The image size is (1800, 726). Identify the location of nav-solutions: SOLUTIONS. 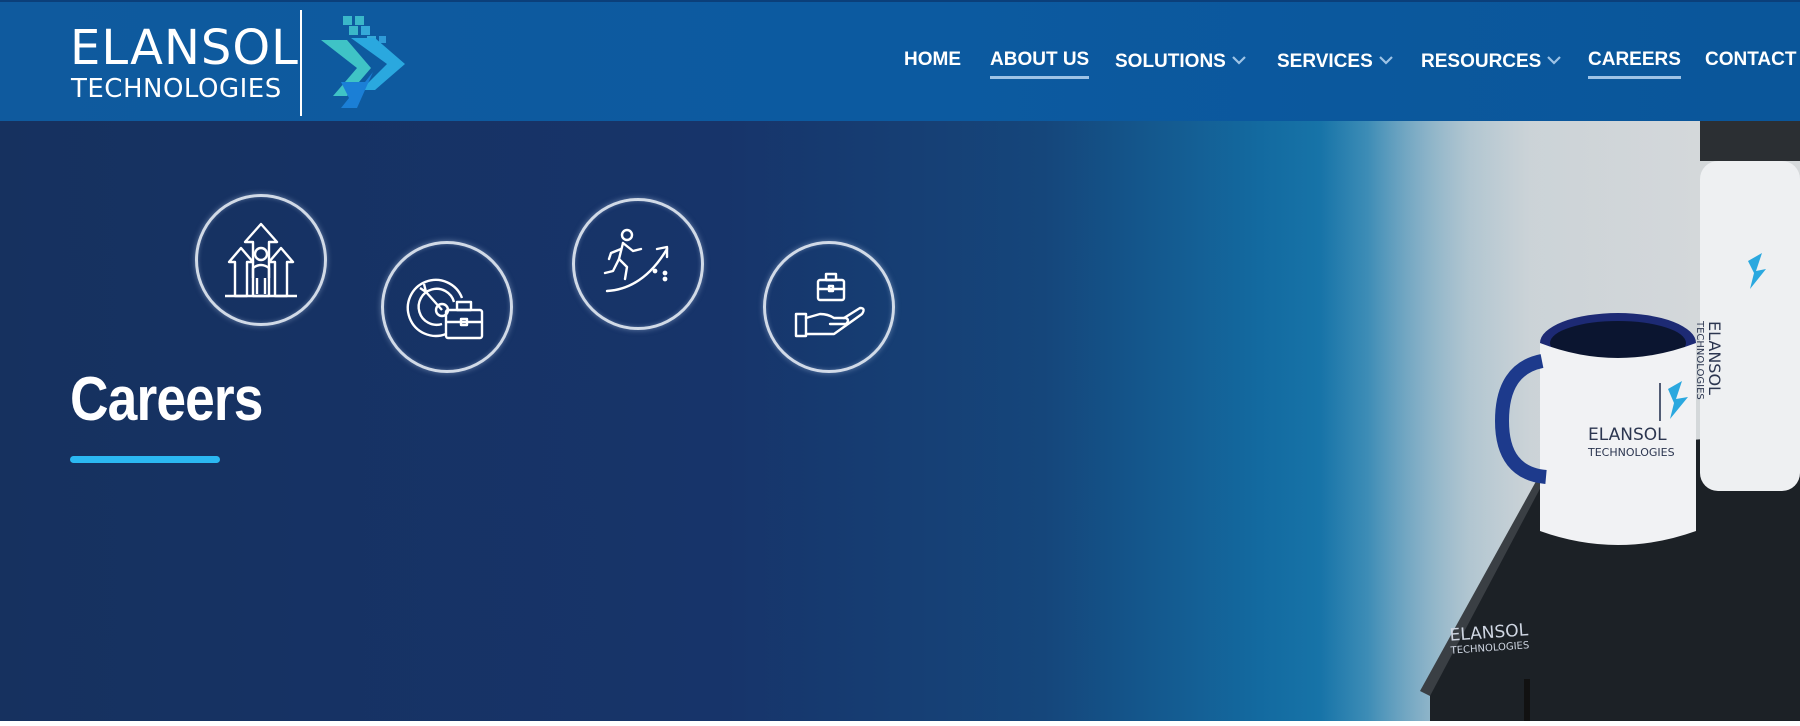
(1180, 61).